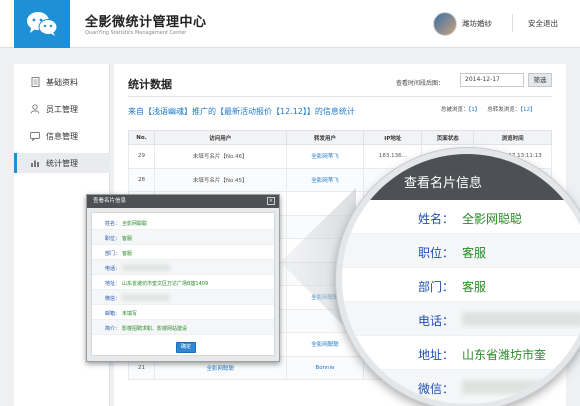 Image resolution: width=580 pixels, height=406 pixels. What do you see at coordinates (435, 389) in the screenshot?
I see `magnifier-field-label: 微信：` at bounding box center [435, 389].